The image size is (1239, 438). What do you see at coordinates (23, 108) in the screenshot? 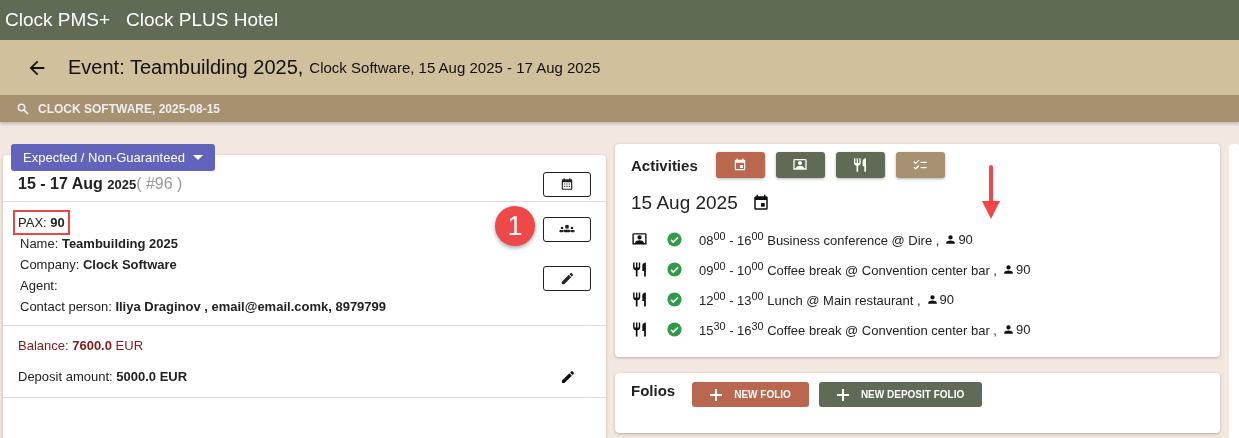
I see `search-icon` at bounding box center [23, 108].